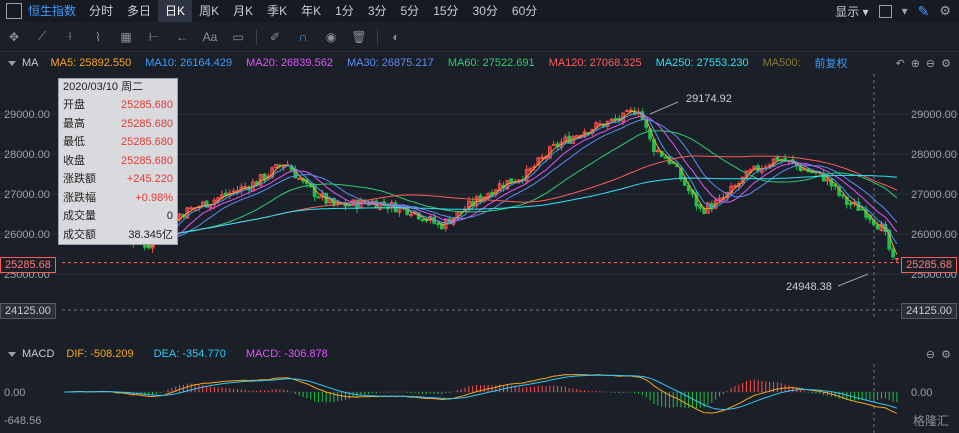  I want to click on symbol-name: 恒生指数, so click(52, 11).